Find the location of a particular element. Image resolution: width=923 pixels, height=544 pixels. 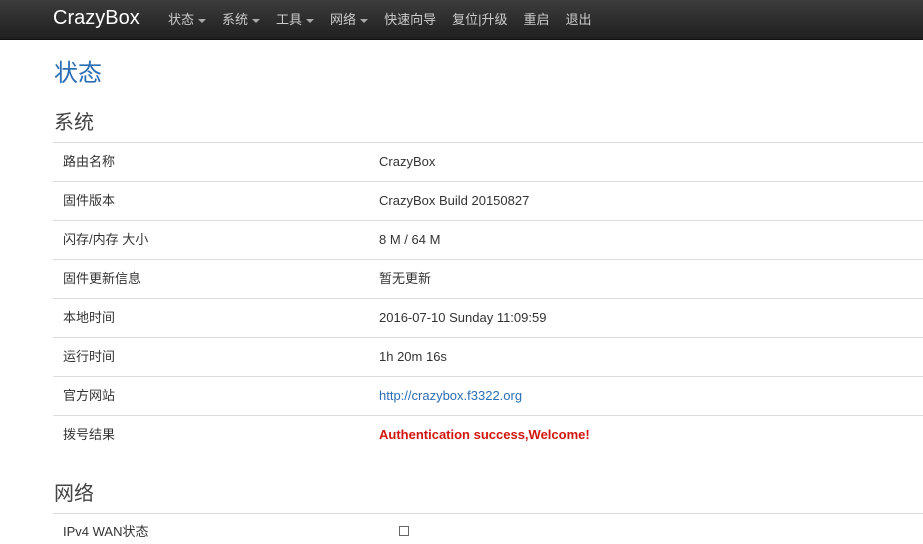

nav-tools-menu: 工具 is located at coordinates (295, 19).